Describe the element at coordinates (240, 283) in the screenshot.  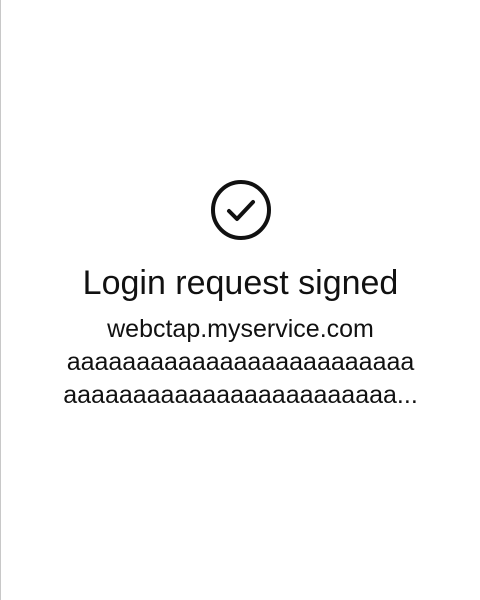
I see `status-title: Login request signed` at that location.